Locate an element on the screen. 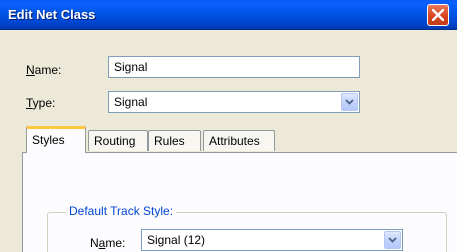 The height and width of the screenshot is (252, 457). type-select-value: Signal is located at coordinates (131, 102).